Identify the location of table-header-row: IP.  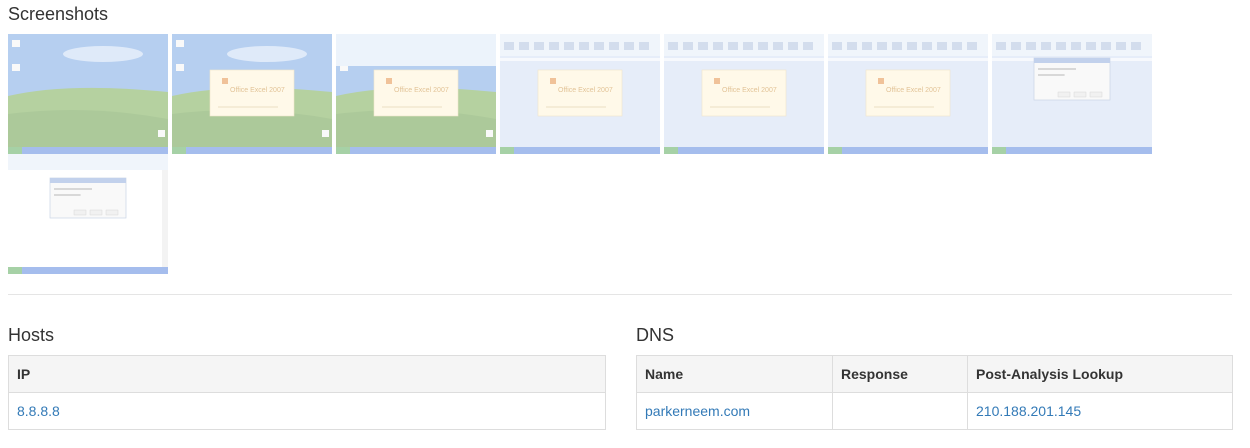
(307, 374).